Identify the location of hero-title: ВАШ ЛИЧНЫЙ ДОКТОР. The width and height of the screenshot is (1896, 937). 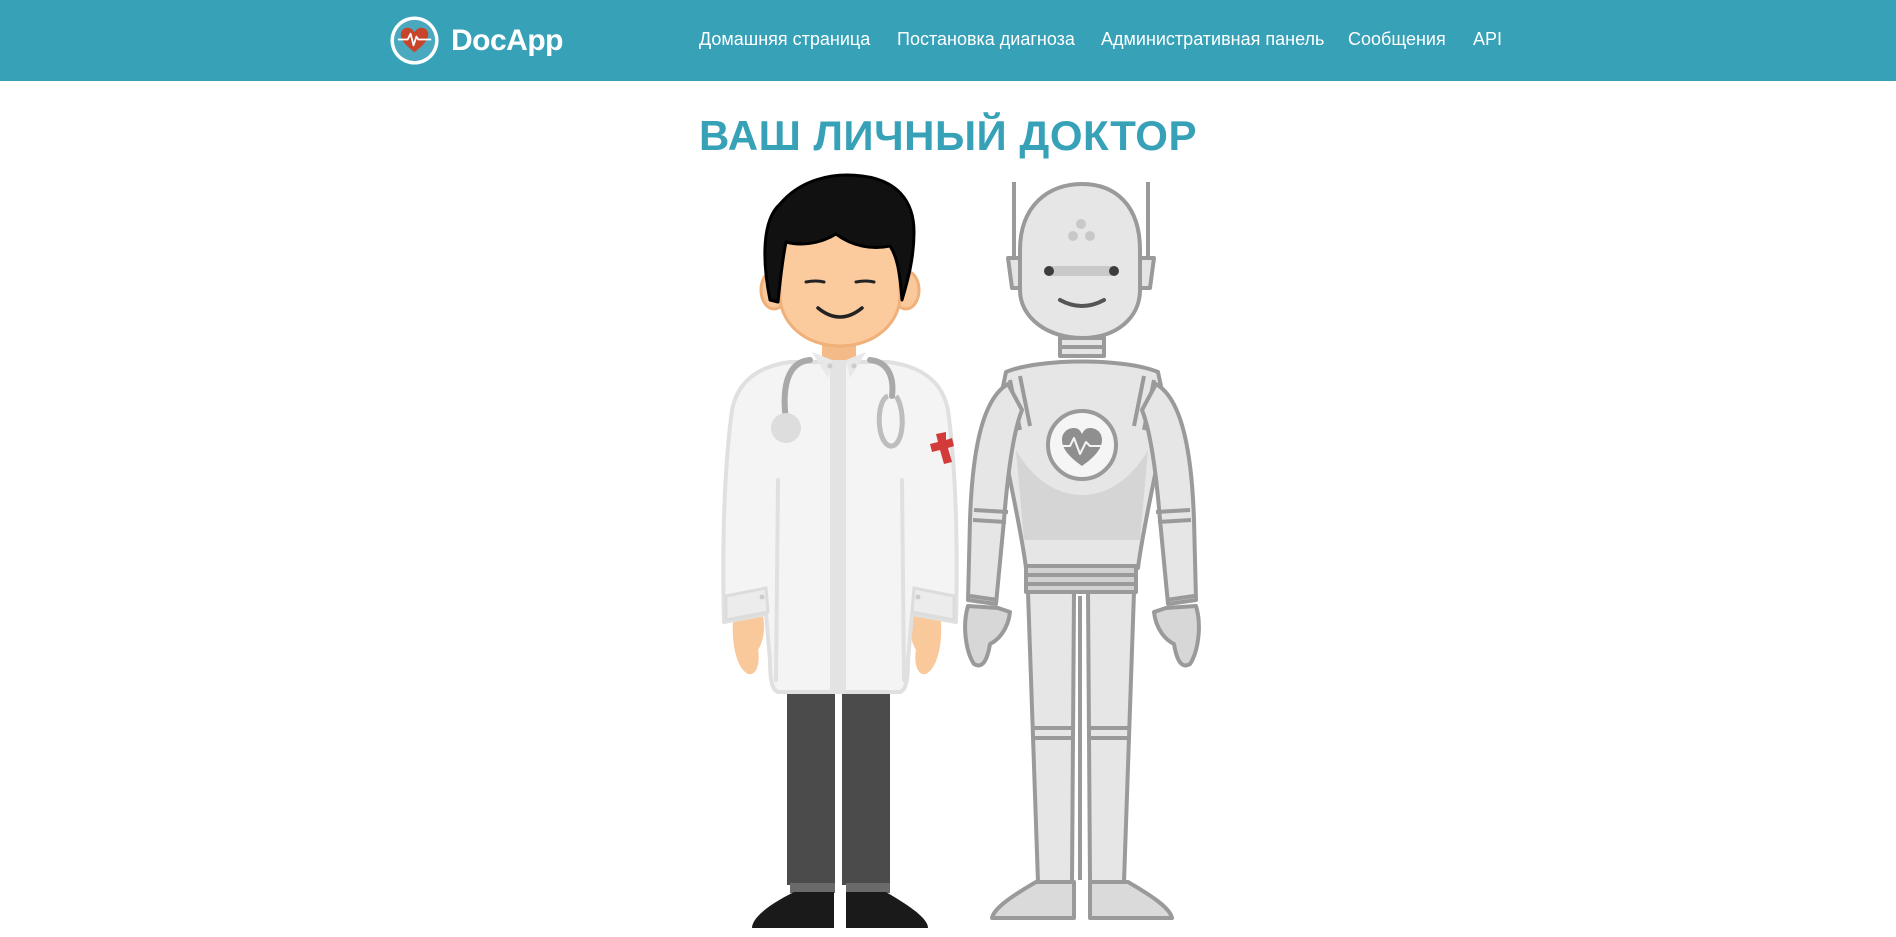
(948, 135).